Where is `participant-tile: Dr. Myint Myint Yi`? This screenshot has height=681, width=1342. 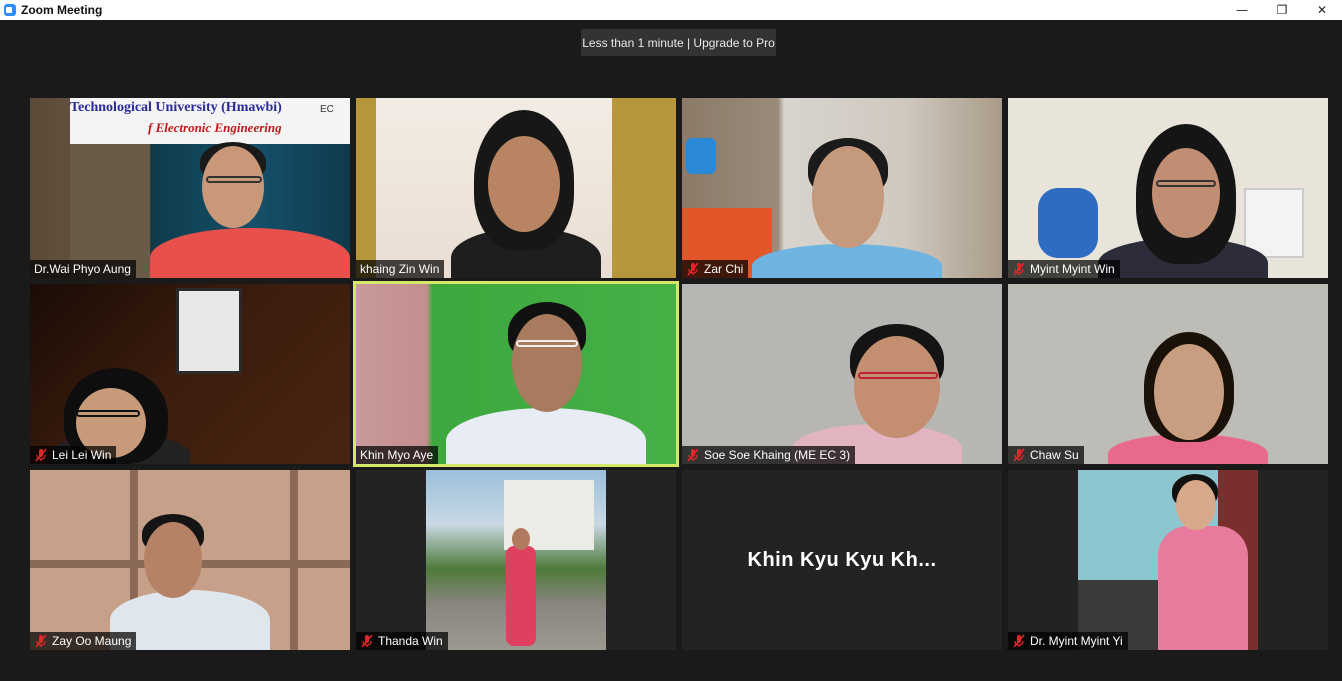 participant-tile: Dr. Myint Myint Yi is located at coordinates (1168, 560).